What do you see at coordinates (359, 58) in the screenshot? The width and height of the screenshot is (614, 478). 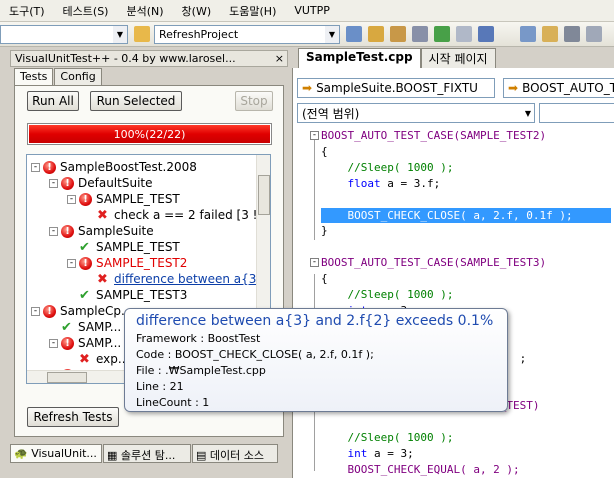 I see `tab-sampletest-cpp: SampleTest.cpp` at bounding box center [359, 58].